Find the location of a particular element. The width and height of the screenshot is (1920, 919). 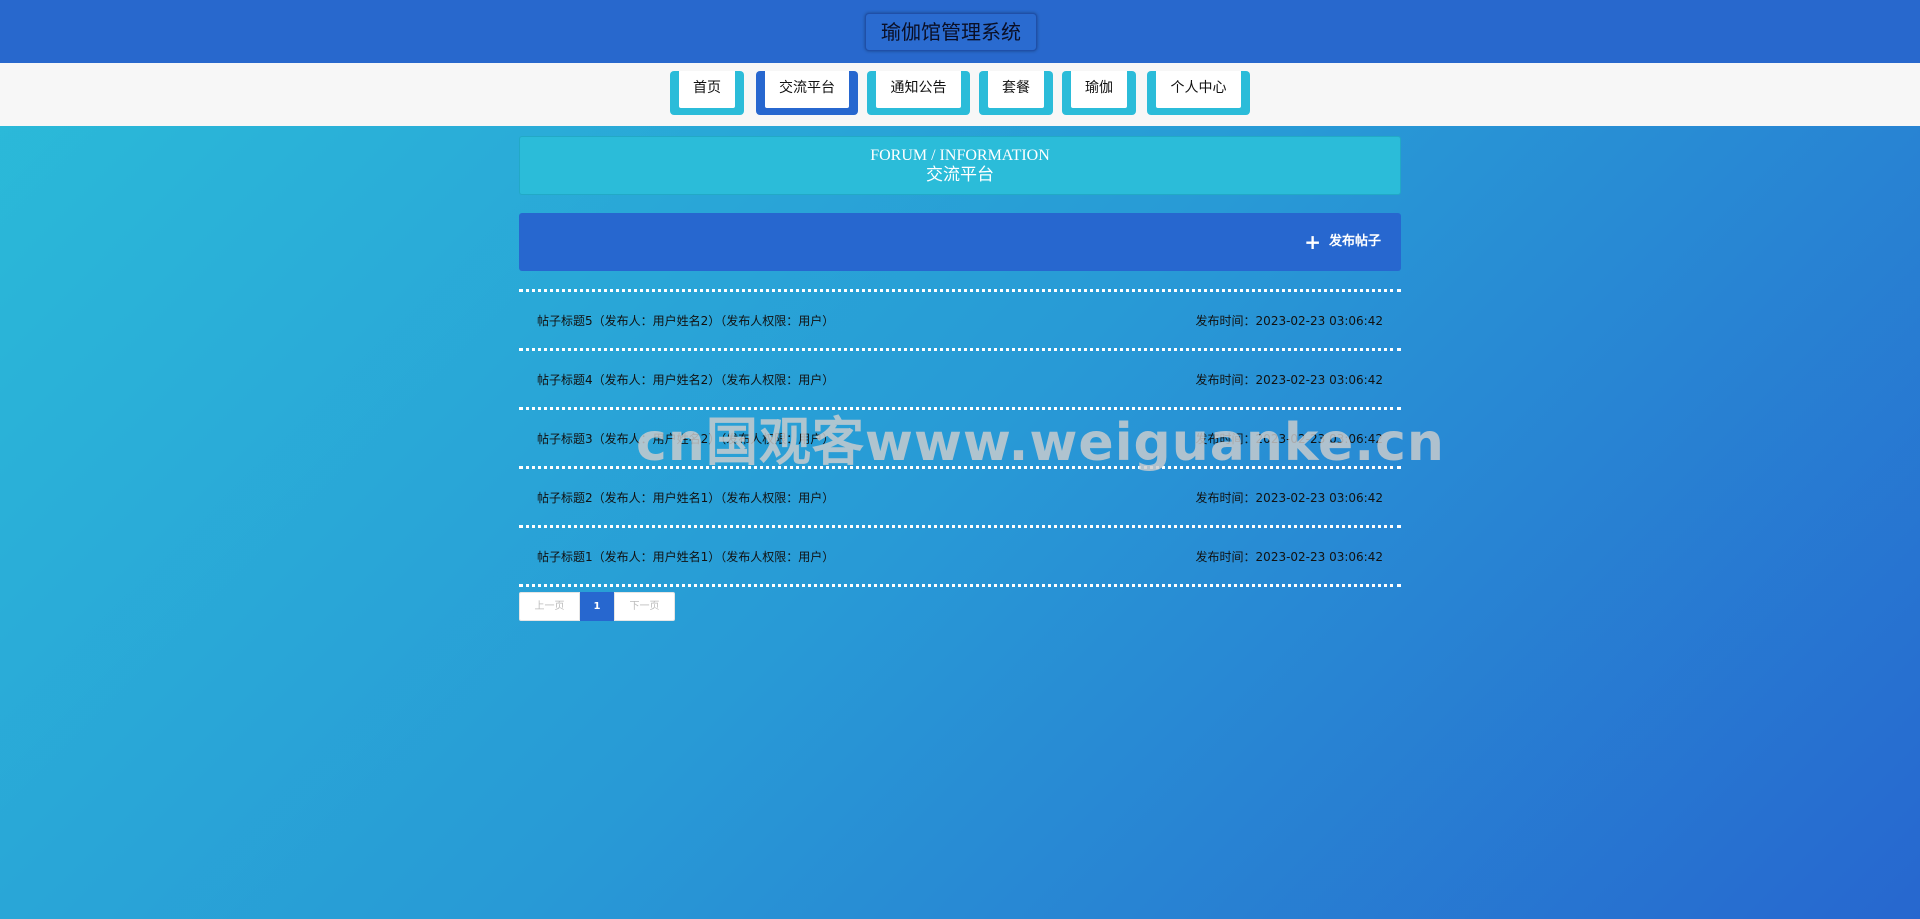

next-page-button: 下一页 is located at coordinates (644, 606).